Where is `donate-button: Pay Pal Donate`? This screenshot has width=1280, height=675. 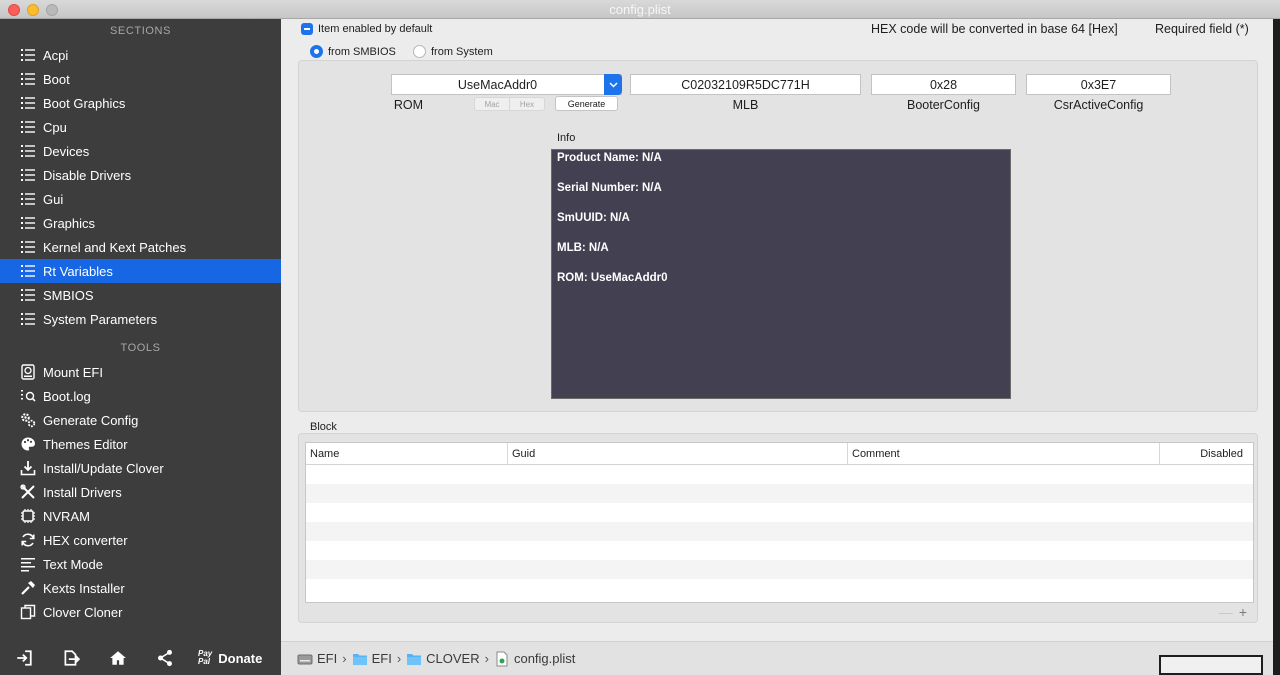
donate-button: Pay Pal Donate is located at coordinates (230, 658).